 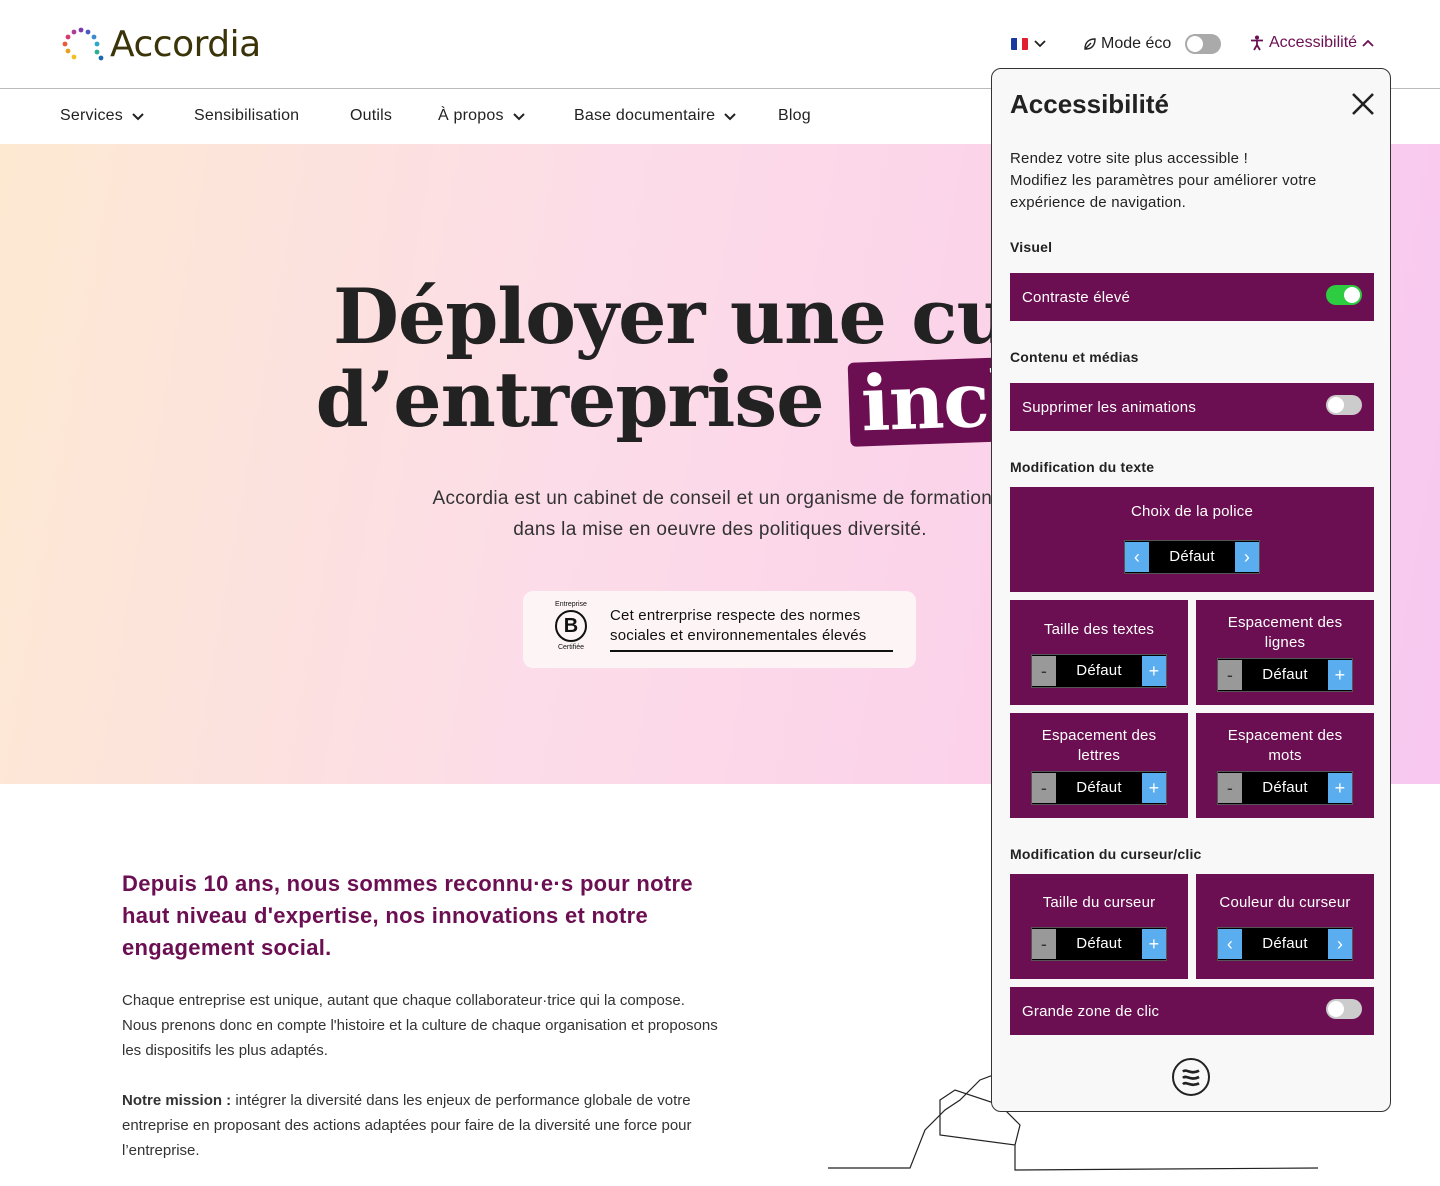 I want to click on word-spacing-card: Espacement des mots - Défaut +, so click(x=1285, y=765).